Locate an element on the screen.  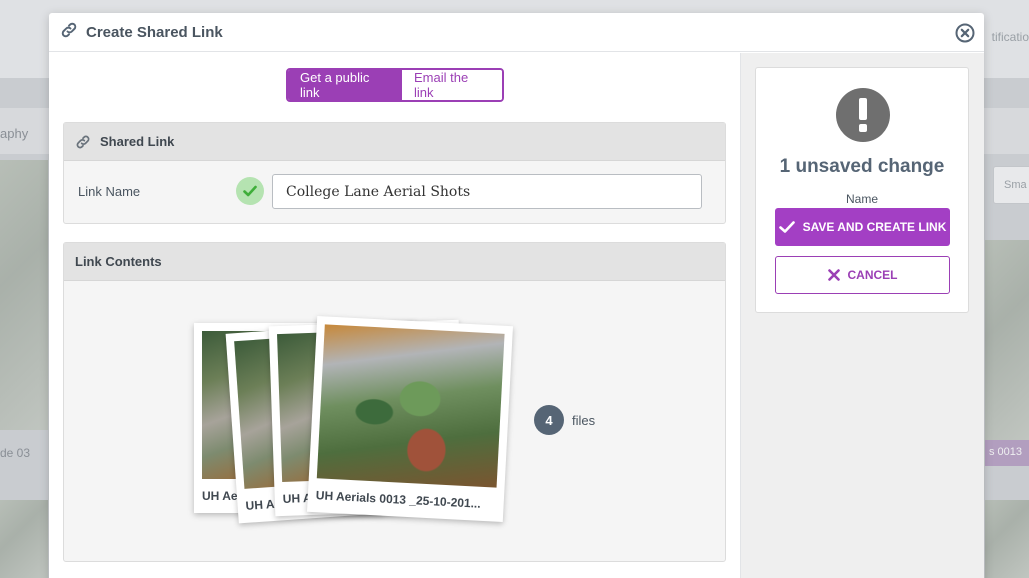
background-tile-caption: de 03 is located at coordinates (15, 453).